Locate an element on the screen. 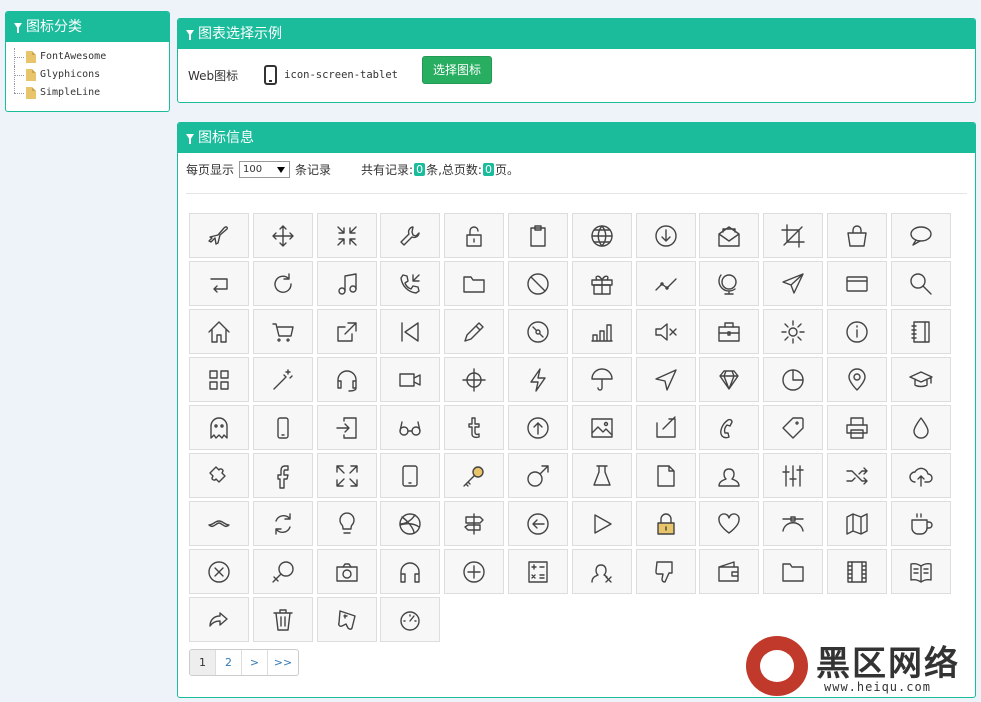 The image size is (981, 702). icon-cell-move is located at coordinates (282, 235).